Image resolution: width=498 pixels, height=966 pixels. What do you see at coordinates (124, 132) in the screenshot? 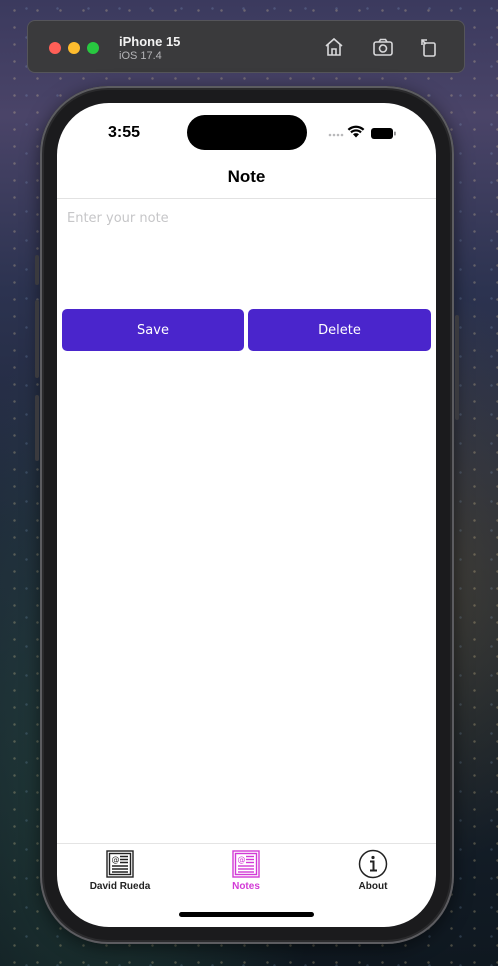
I see `status-time: 3:55` at bounding box center [124, 132].